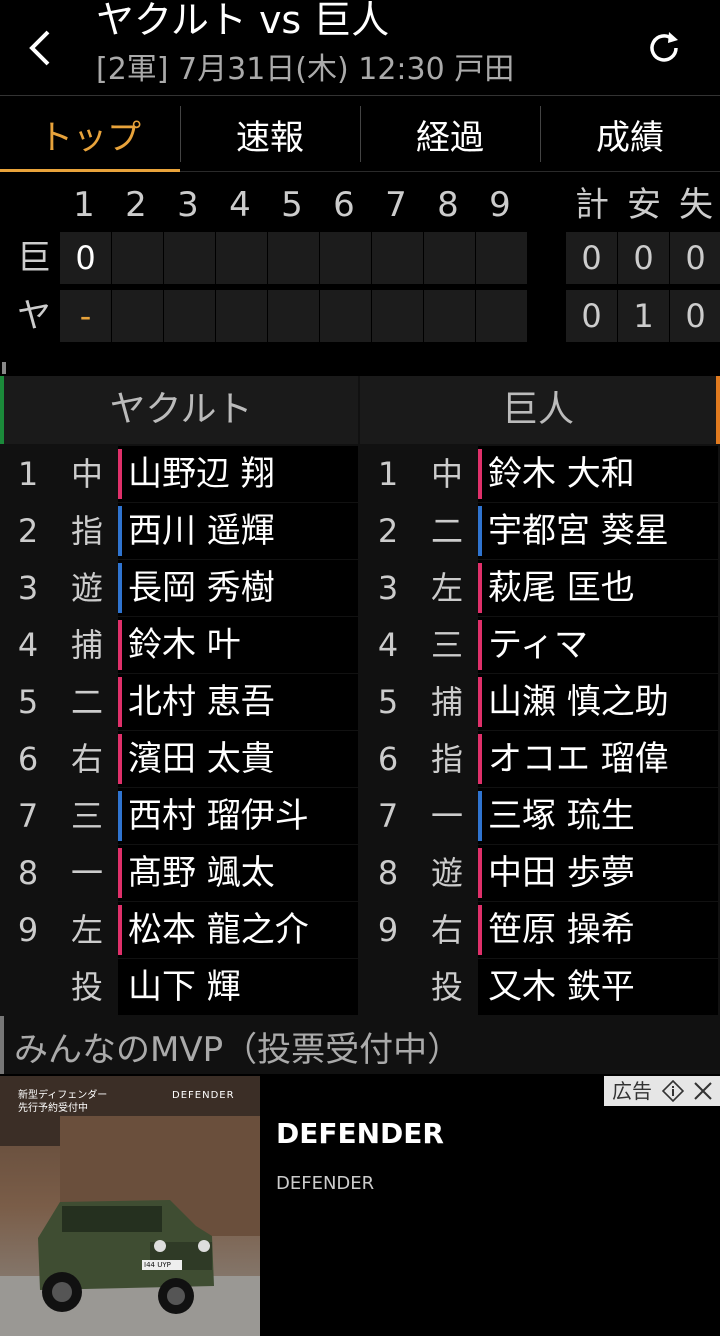  What do you see at coordinates (561, 816) in the screenshot?
I see `player-name-text: 三塚 琉生` at bounding box center [561, 816].